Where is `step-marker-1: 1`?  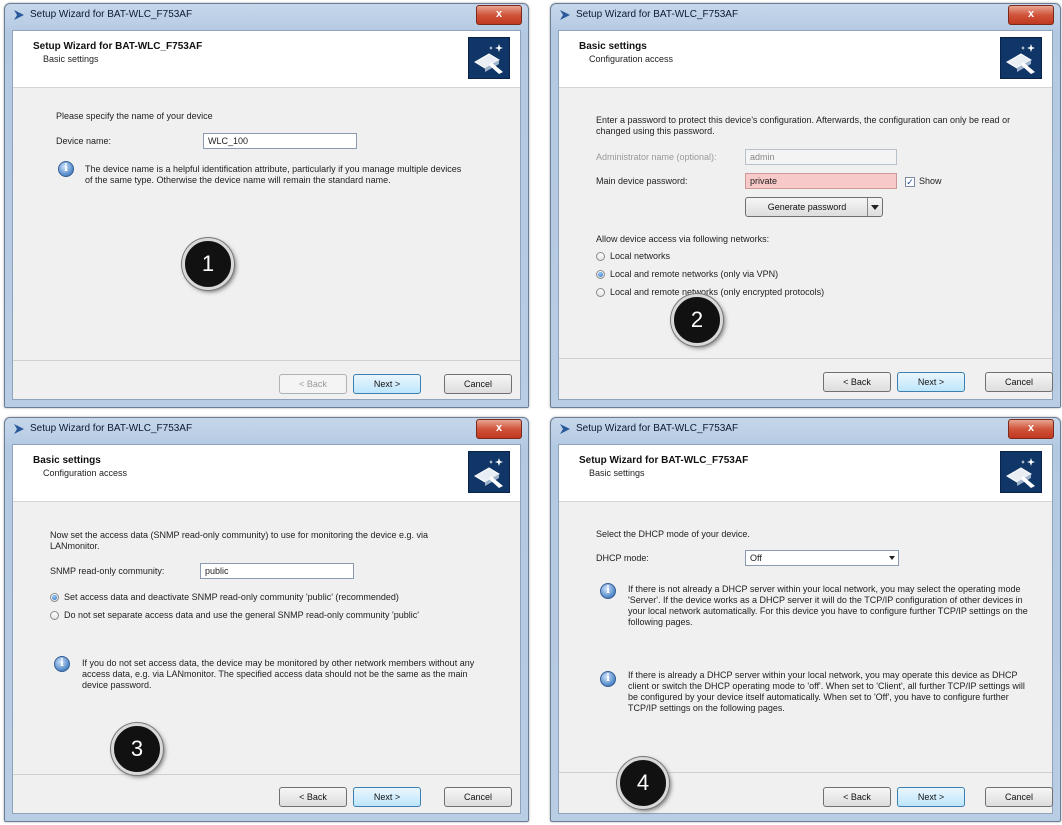 step-marker-1: 1 is located at coordinates (208, 264).